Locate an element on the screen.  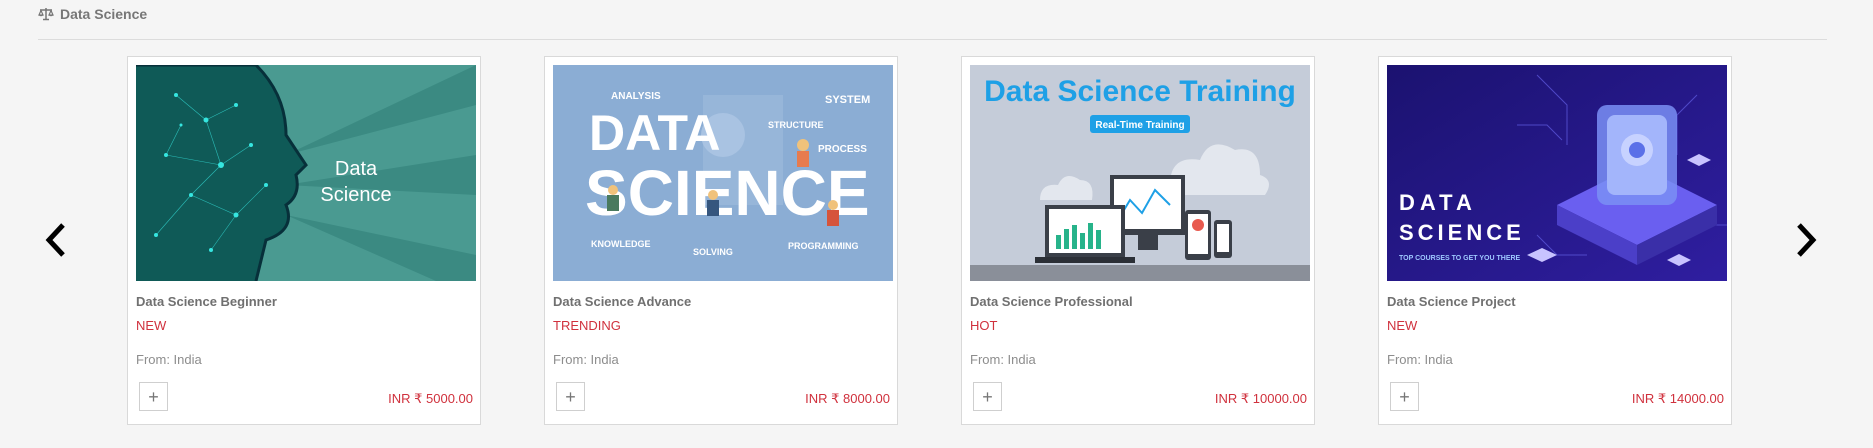
chevron-left-icon is located at coordinates (56, 242).